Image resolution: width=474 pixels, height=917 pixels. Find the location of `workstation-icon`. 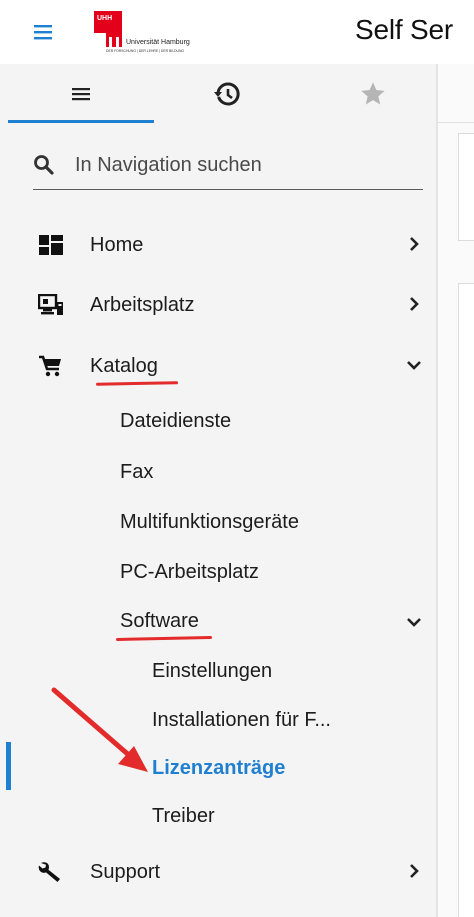

workstation-icon is located at coordinates (50, 304).